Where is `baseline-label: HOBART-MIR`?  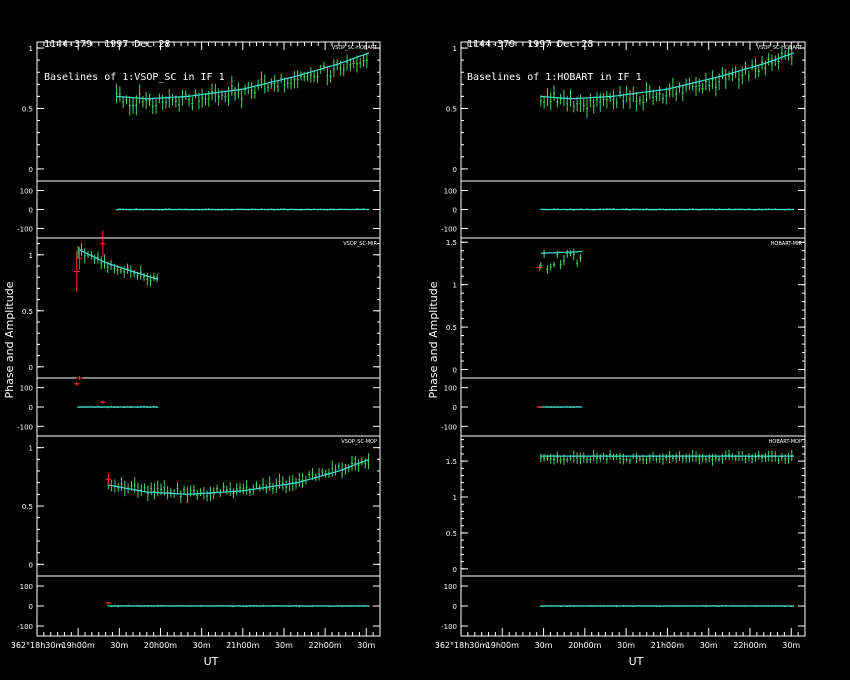 baseline-label: HOBART-MIR is located at coordinates (787, 244).